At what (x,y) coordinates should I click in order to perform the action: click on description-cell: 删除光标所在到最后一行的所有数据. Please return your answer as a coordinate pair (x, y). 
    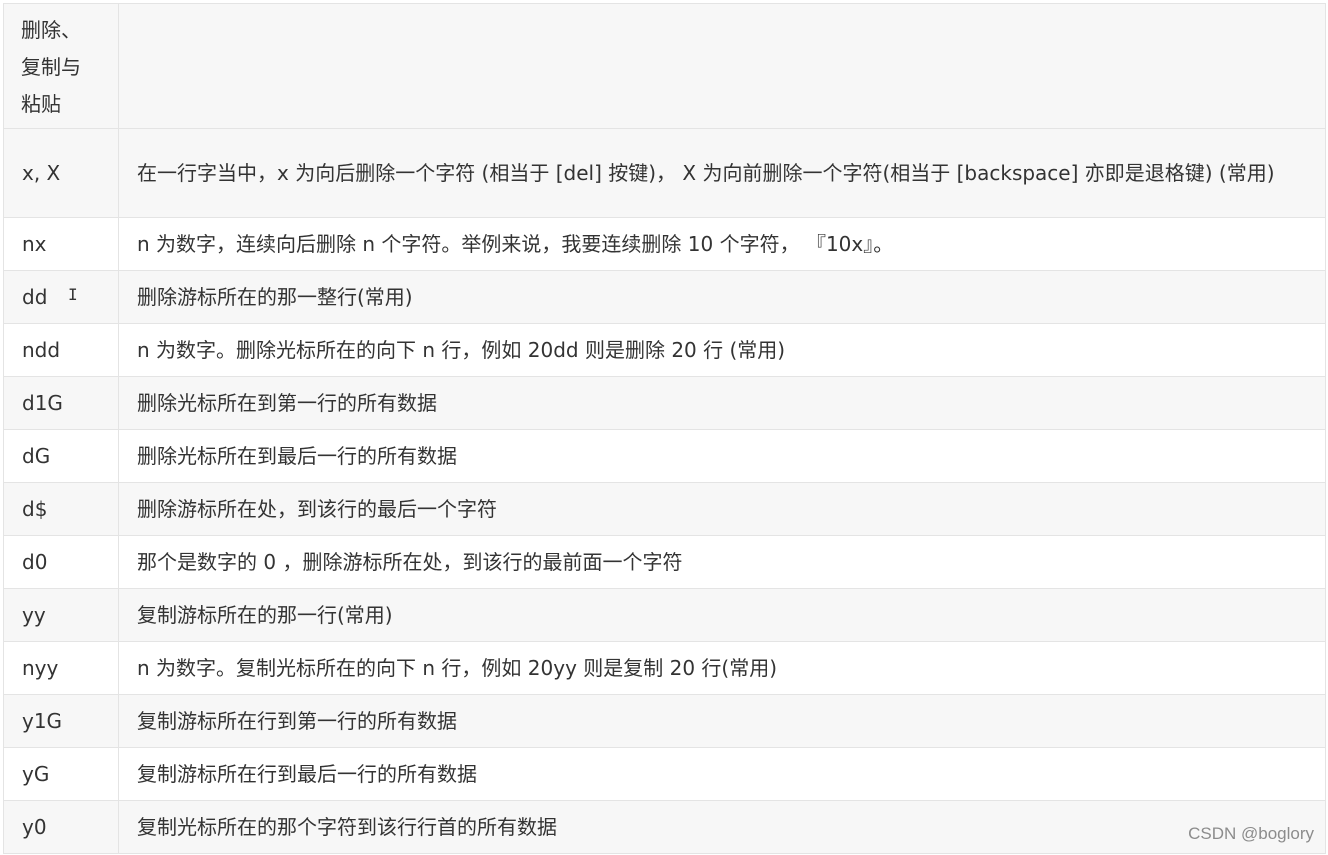
    Looking at the image, I should click on (722, 456).